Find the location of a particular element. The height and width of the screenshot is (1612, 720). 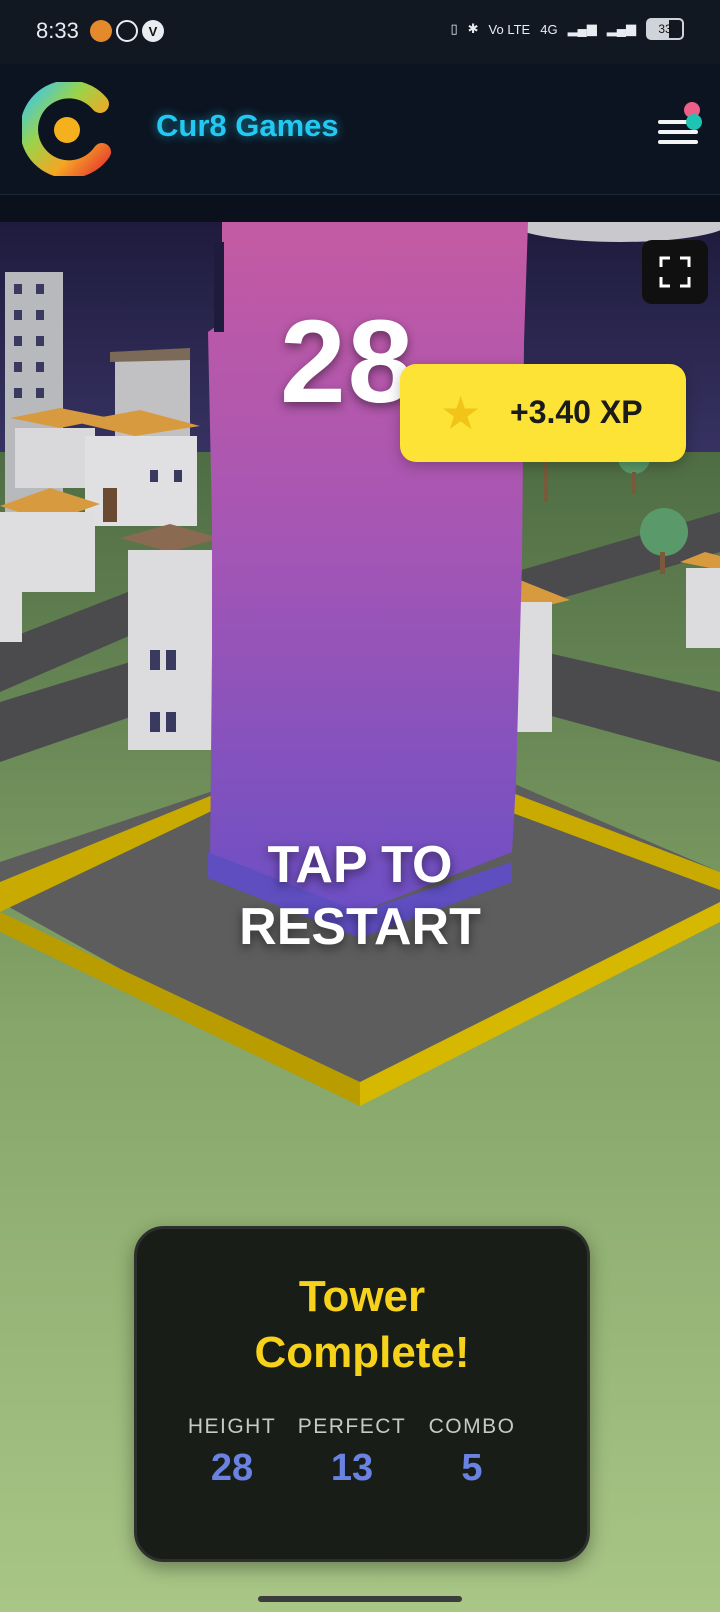

google-icon is located at coordinates (127, 31).